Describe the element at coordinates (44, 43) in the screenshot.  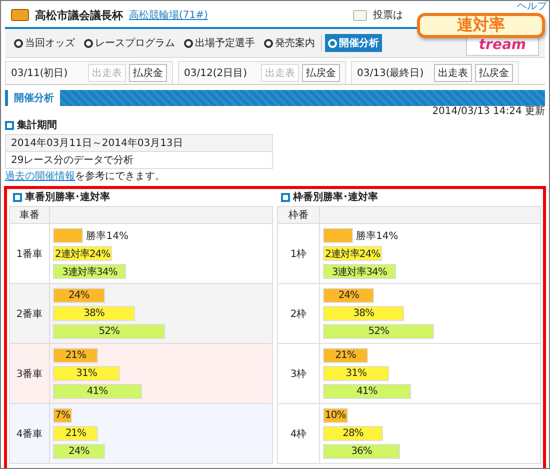
I see `nav-tab: 当回オッズ` at that location.